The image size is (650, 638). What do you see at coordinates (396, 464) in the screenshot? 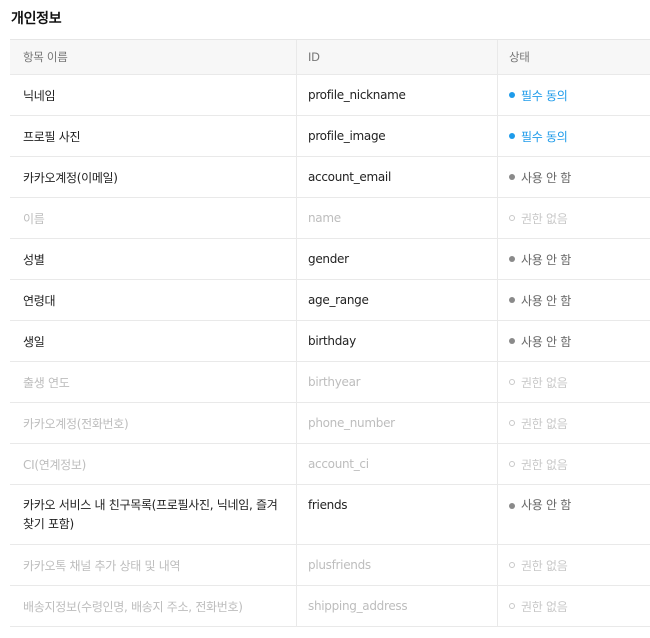
I see `item-id: account_ci` at bounding box center [396, 464].